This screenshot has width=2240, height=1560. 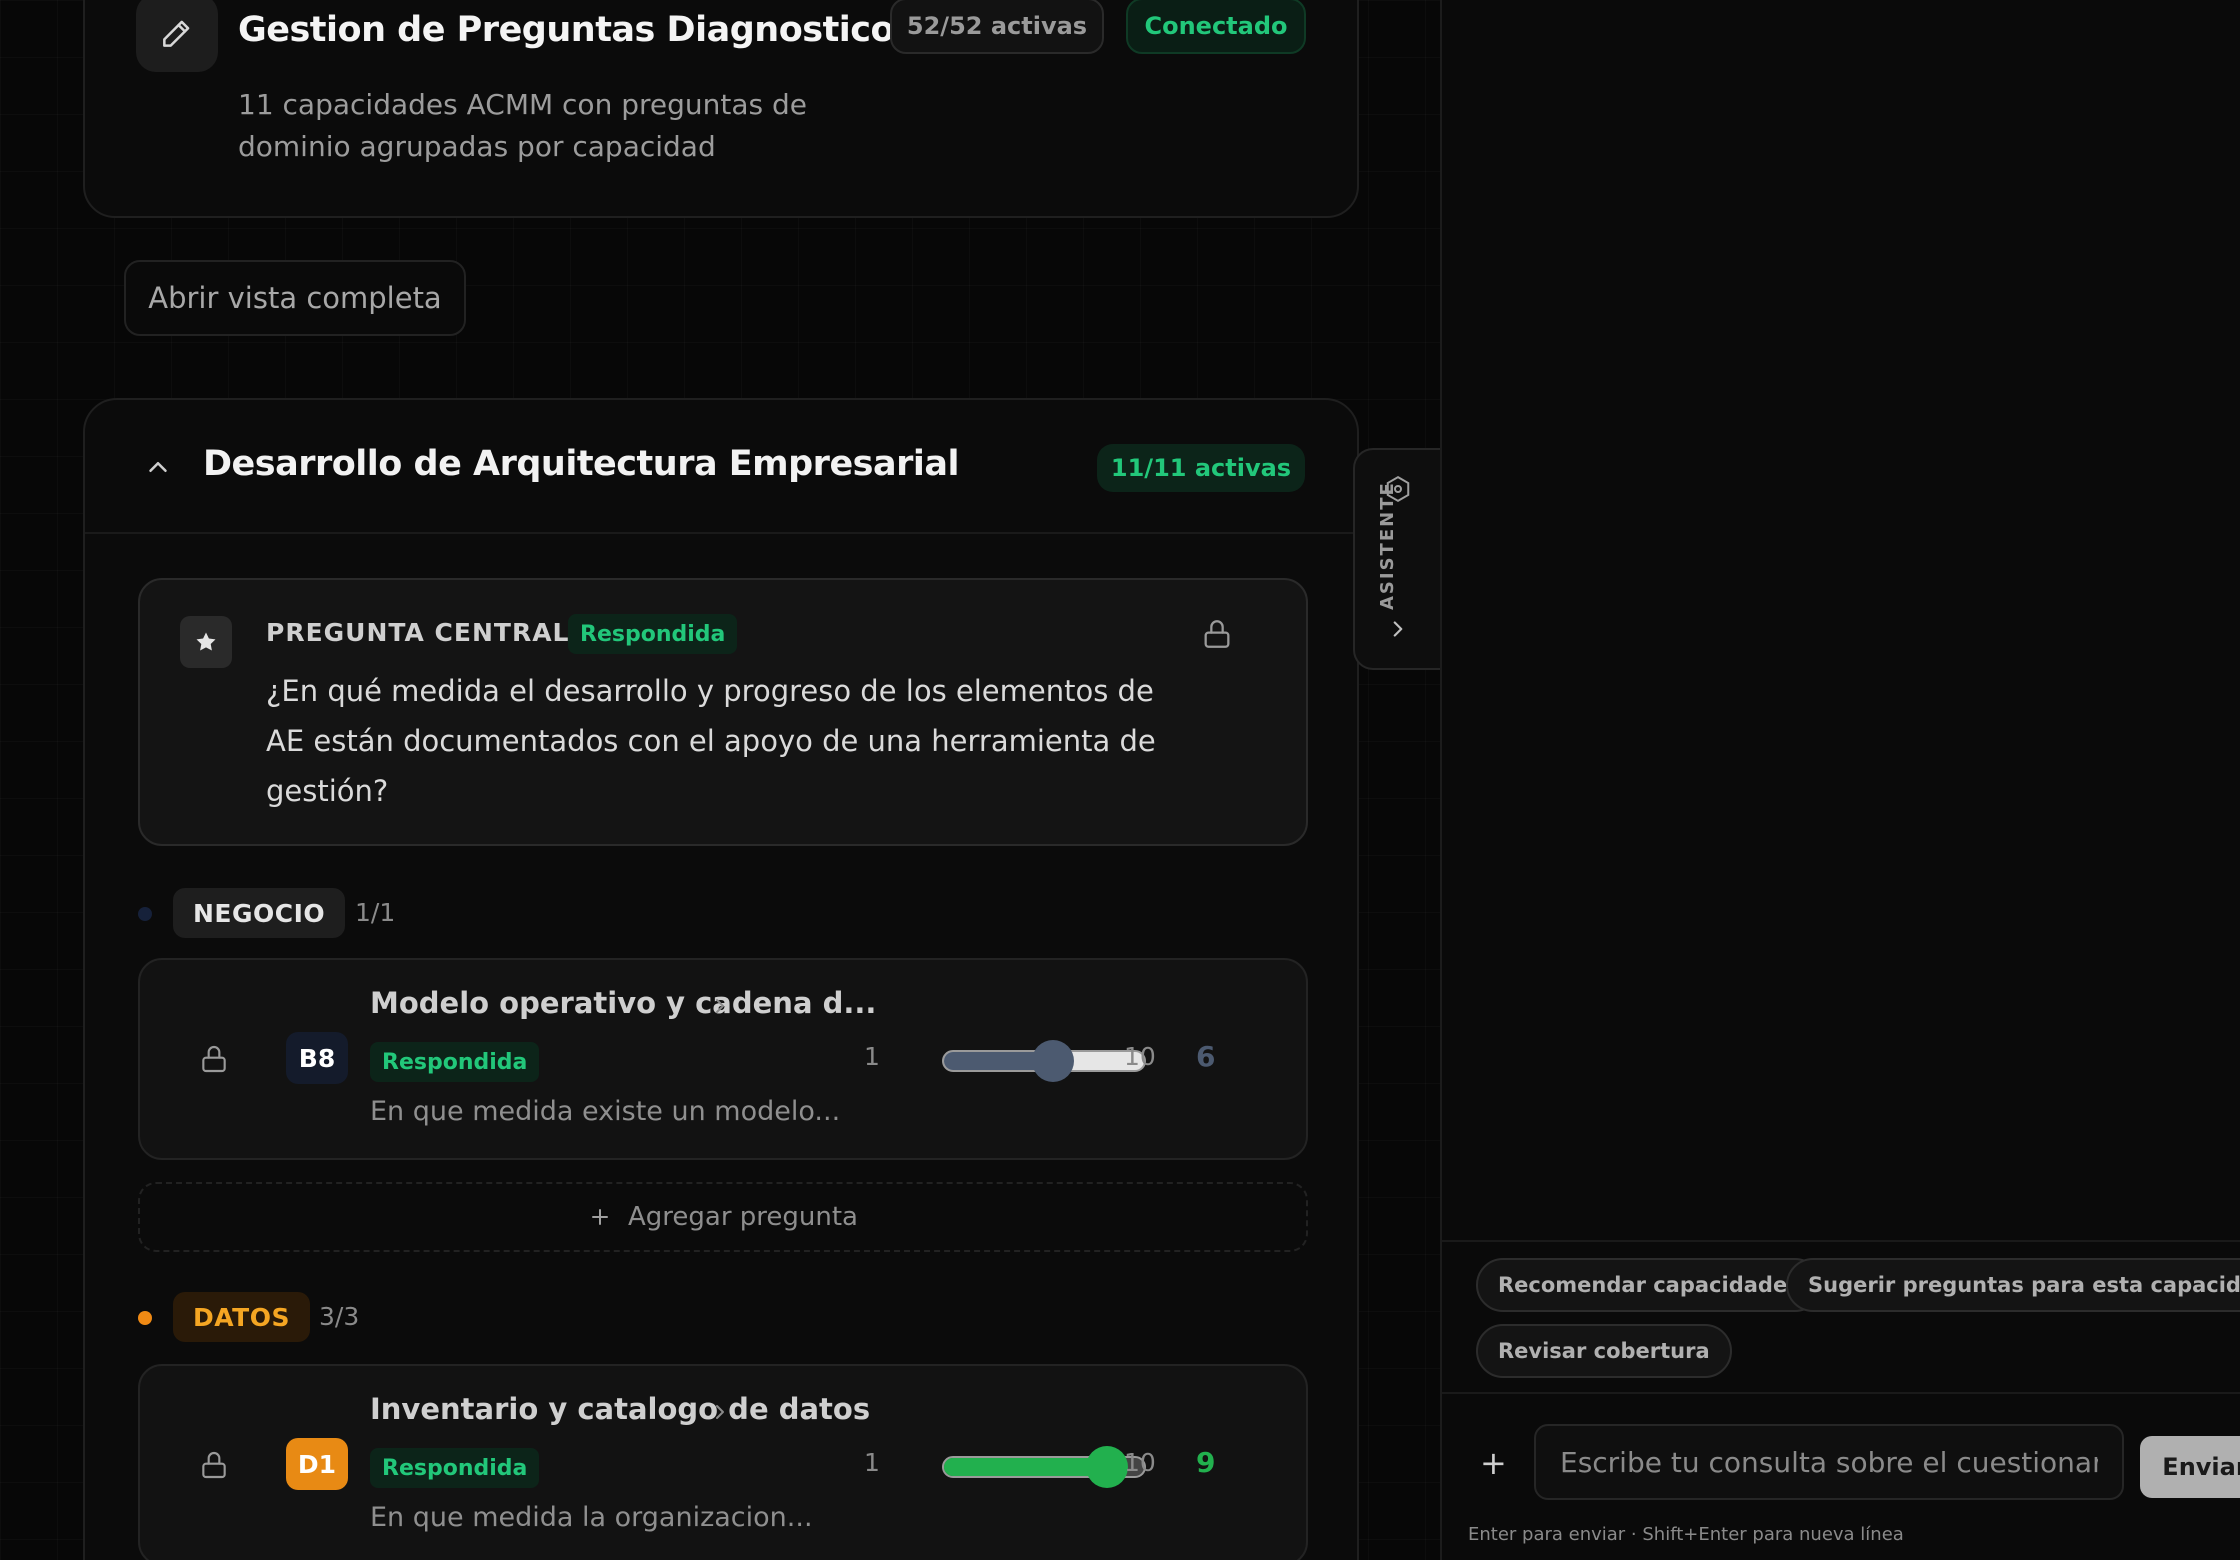 I want to click on question-code: B8, so click(x=317, y=1058).